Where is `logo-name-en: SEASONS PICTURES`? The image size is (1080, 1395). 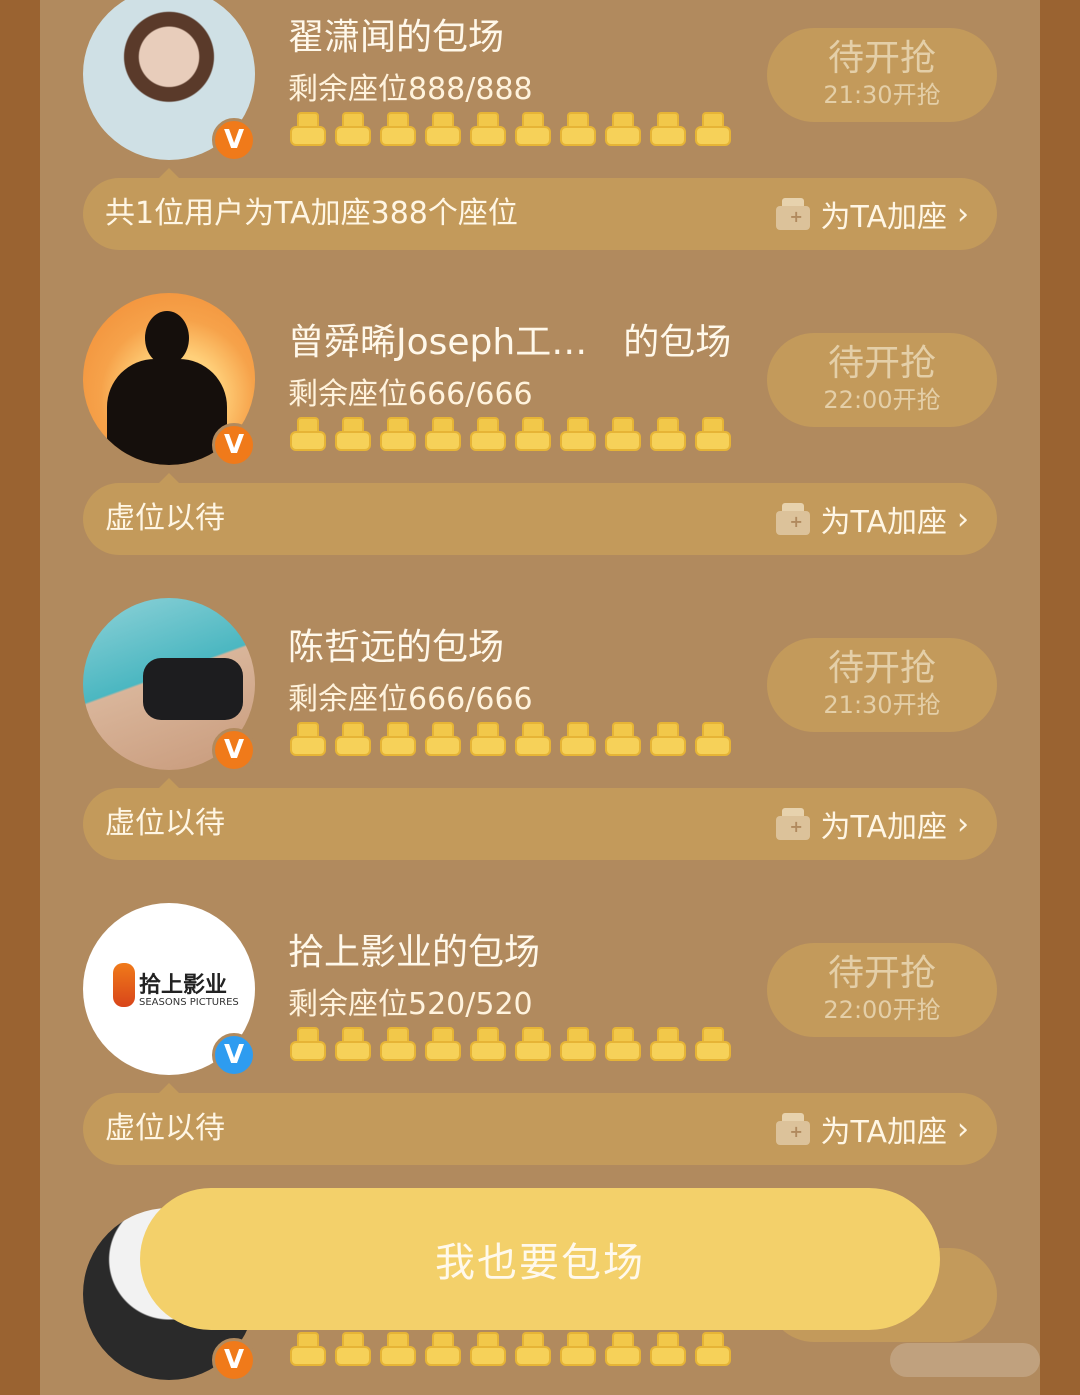
logo-name-en: SEASONS PICTURES is located at coordinates (189, 1002).